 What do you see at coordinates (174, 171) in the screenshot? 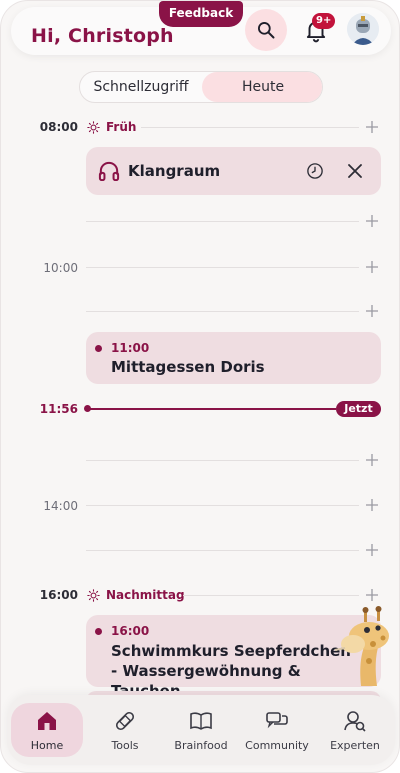
I see `event-title: Klangraum` at bounding box center [174, 171].